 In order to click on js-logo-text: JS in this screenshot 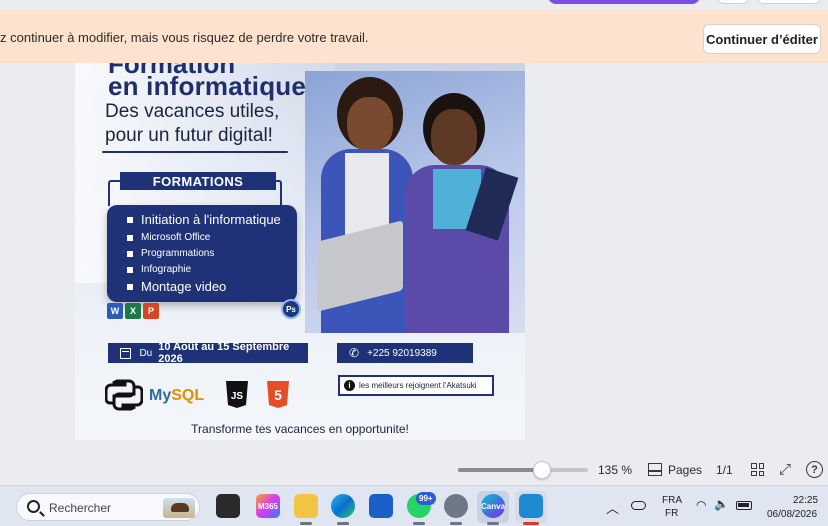, I will do `click(237, 396)`.